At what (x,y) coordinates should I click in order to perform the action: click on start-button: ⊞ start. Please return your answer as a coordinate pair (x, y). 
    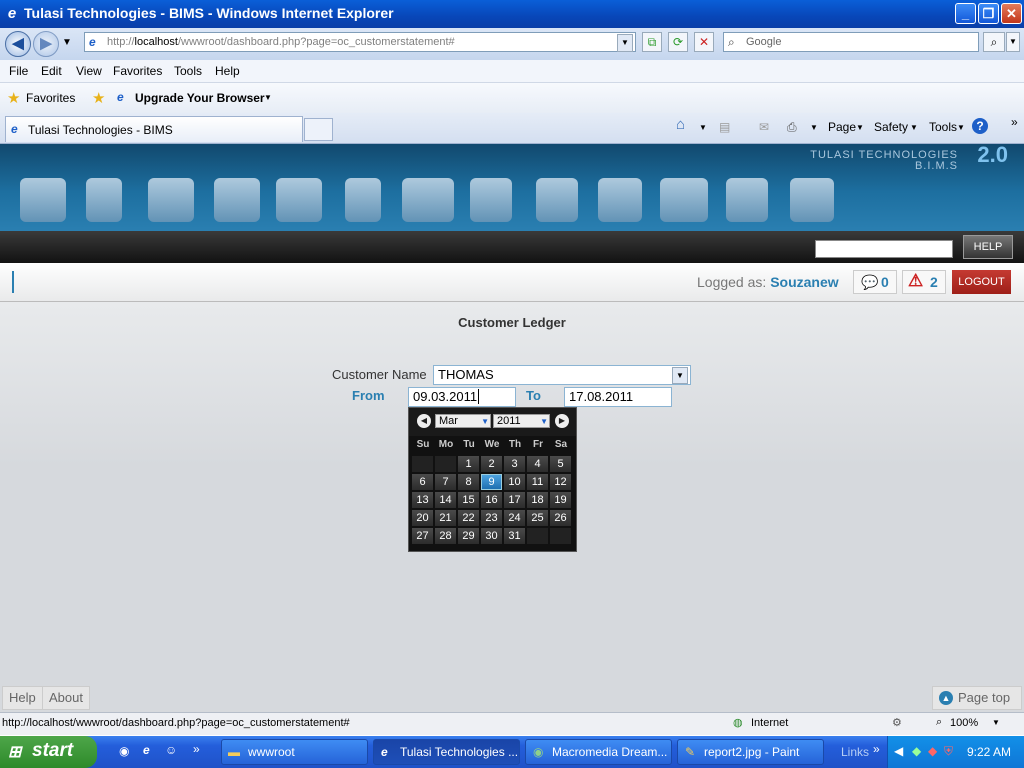
    Looking at the image, I should click on (48, 752).